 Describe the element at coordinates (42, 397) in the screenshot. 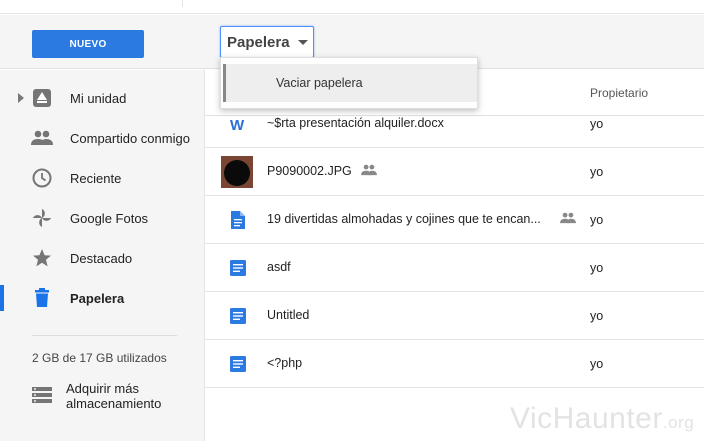

I see `storage-icon` at that location.